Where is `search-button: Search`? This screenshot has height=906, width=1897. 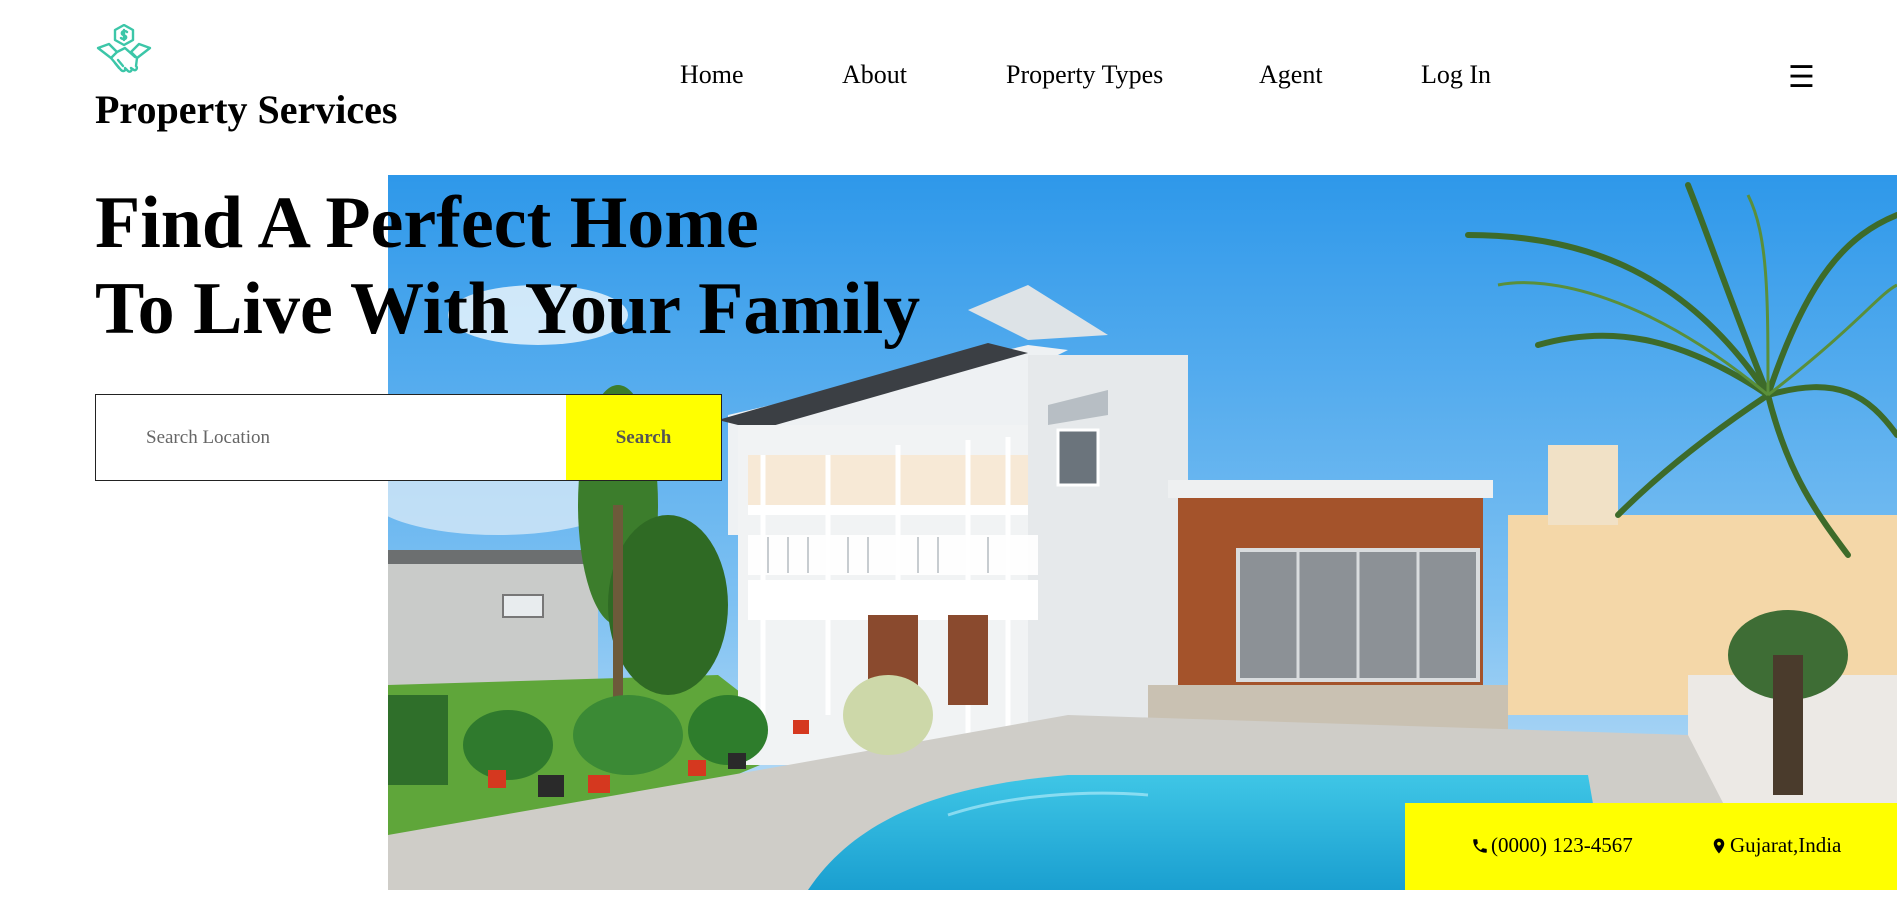 search-button: Search is located at coordinates (643, 437).